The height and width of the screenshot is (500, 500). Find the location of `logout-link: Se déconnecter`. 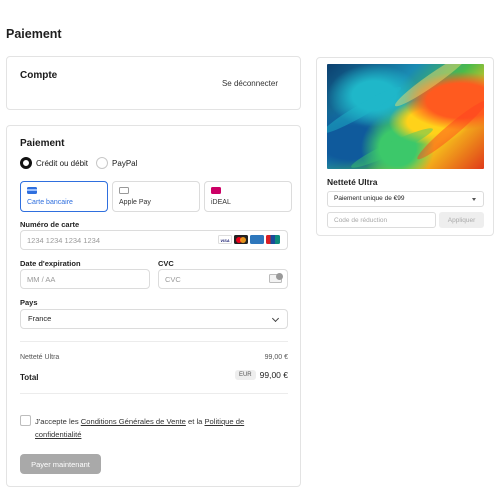

logout-link: Se déconnecter is located at coordinates (250, 83).